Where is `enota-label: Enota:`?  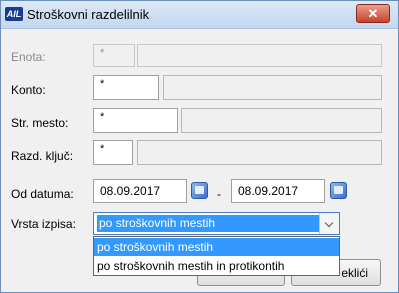 enota-label: Enota: is located at coordinates (28, 57).